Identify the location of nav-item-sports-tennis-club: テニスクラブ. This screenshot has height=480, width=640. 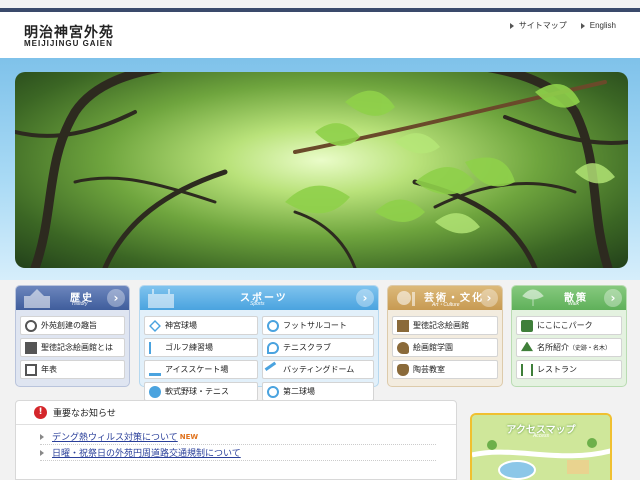
(318, 347).